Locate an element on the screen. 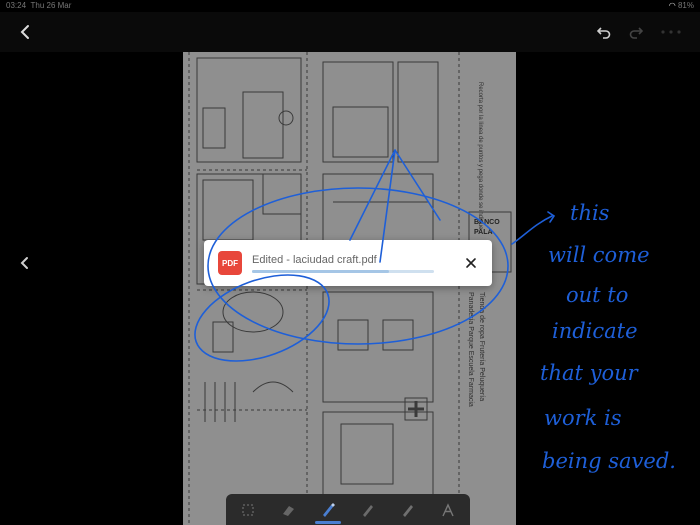 The image size is (700, 525). redo-icon is located at coordinates (636, 33).